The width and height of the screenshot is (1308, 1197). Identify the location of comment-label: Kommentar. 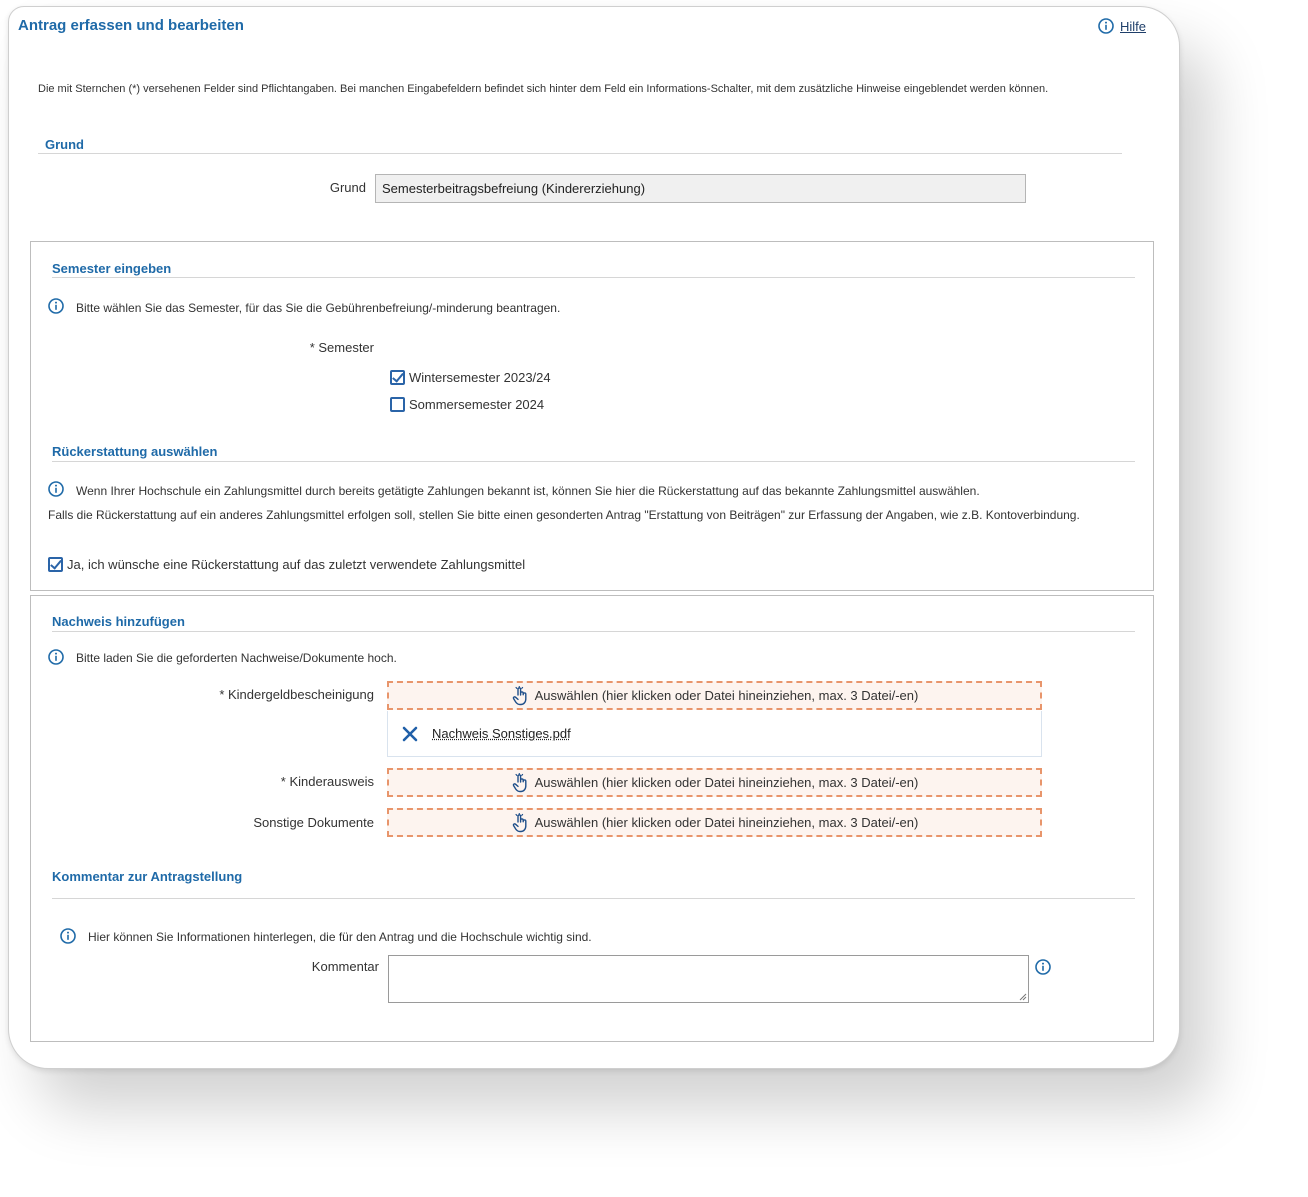
(345, 966).